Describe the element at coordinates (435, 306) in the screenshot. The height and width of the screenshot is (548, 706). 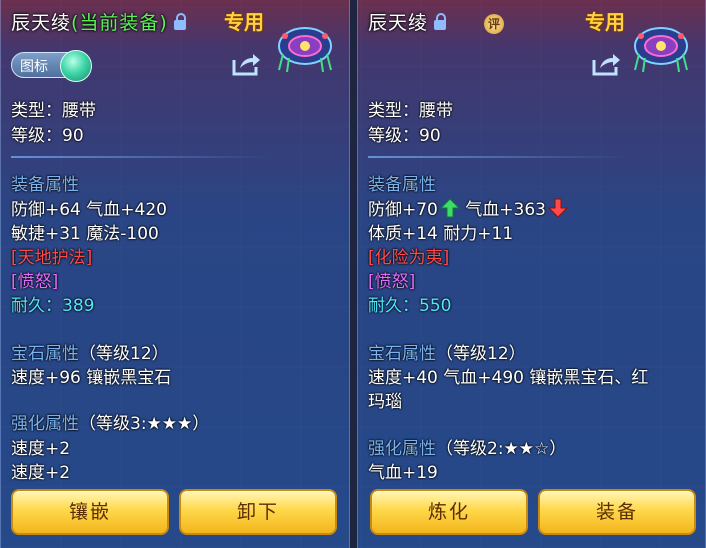
I see `durability-value: 550` at that location.